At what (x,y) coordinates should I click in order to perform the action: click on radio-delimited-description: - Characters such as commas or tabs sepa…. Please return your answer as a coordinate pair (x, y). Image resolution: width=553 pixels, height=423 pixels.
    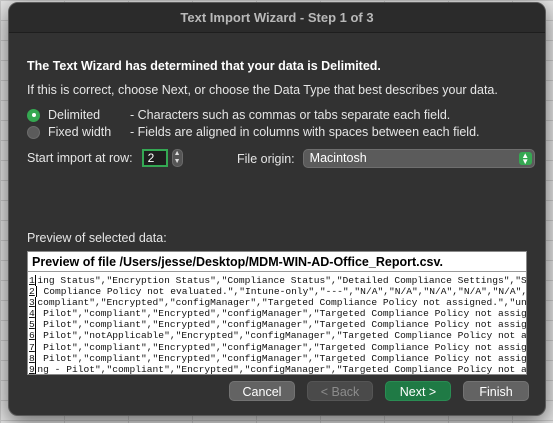
    Looking at the image, I should click on (290, 115).